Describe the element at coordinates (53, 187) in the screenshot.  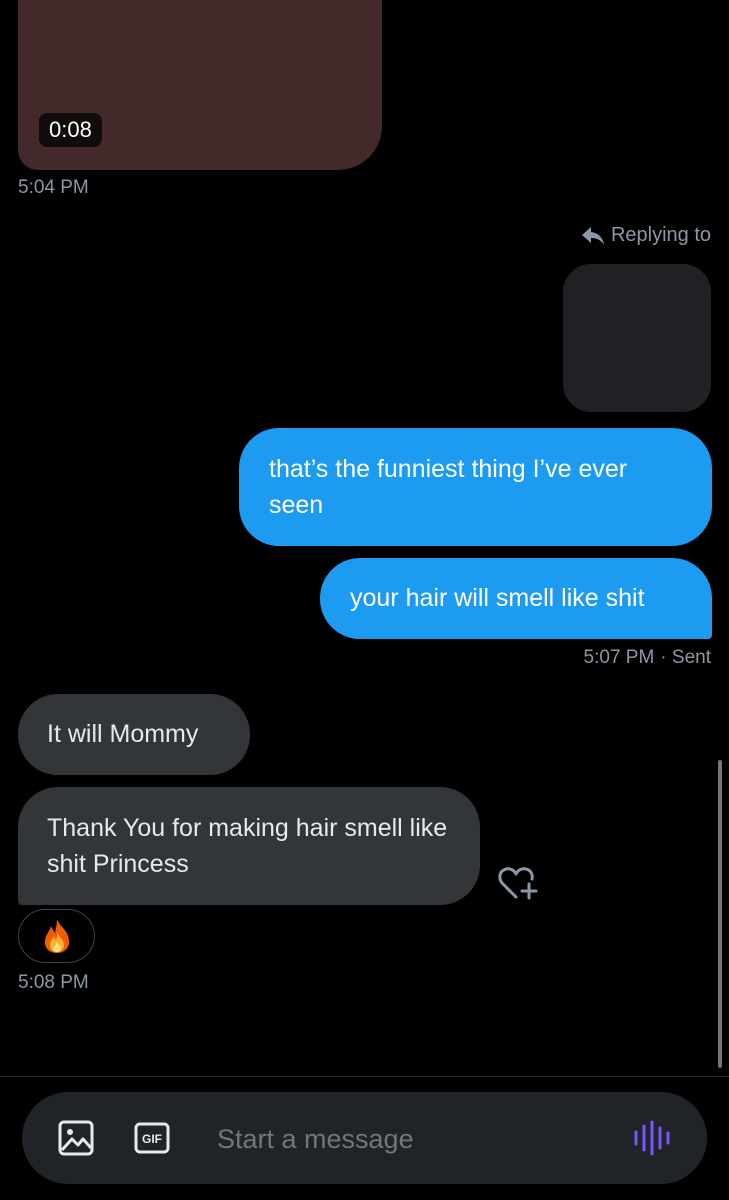
I see `video-timestamp: 5:04 PM` at that location.